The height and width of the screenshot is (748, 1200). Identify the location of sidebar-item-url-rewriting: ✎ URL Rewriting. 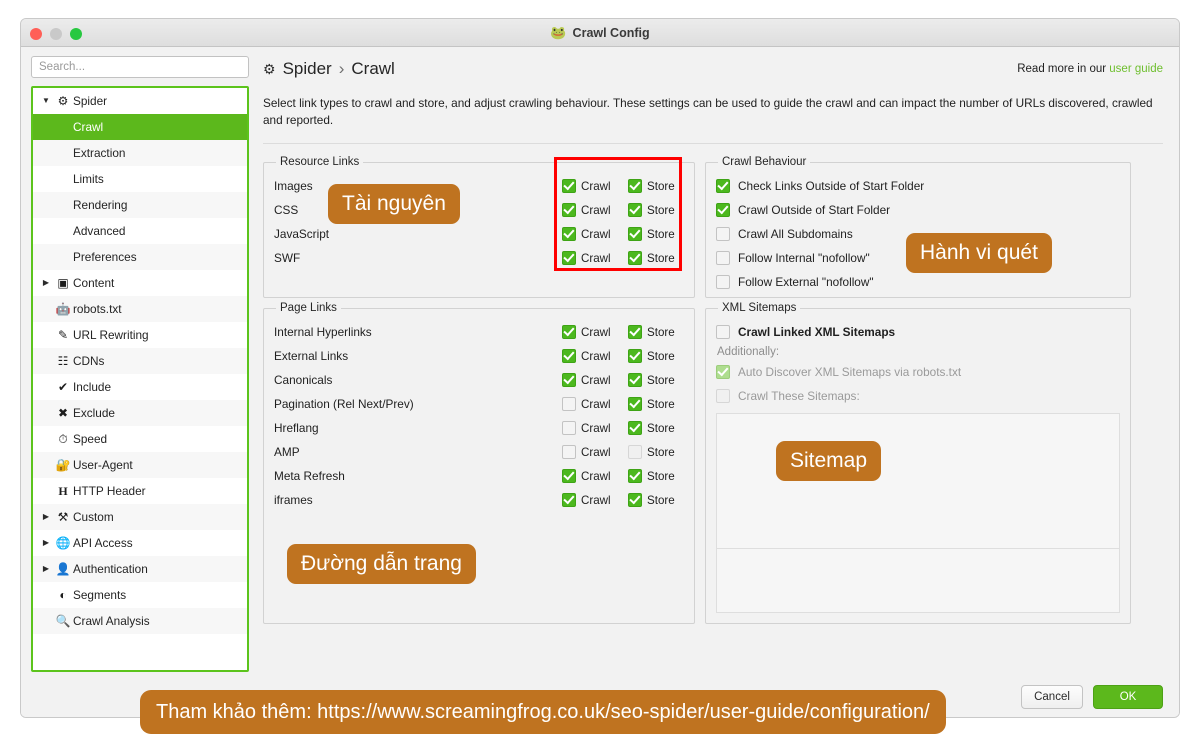
(140, 335).